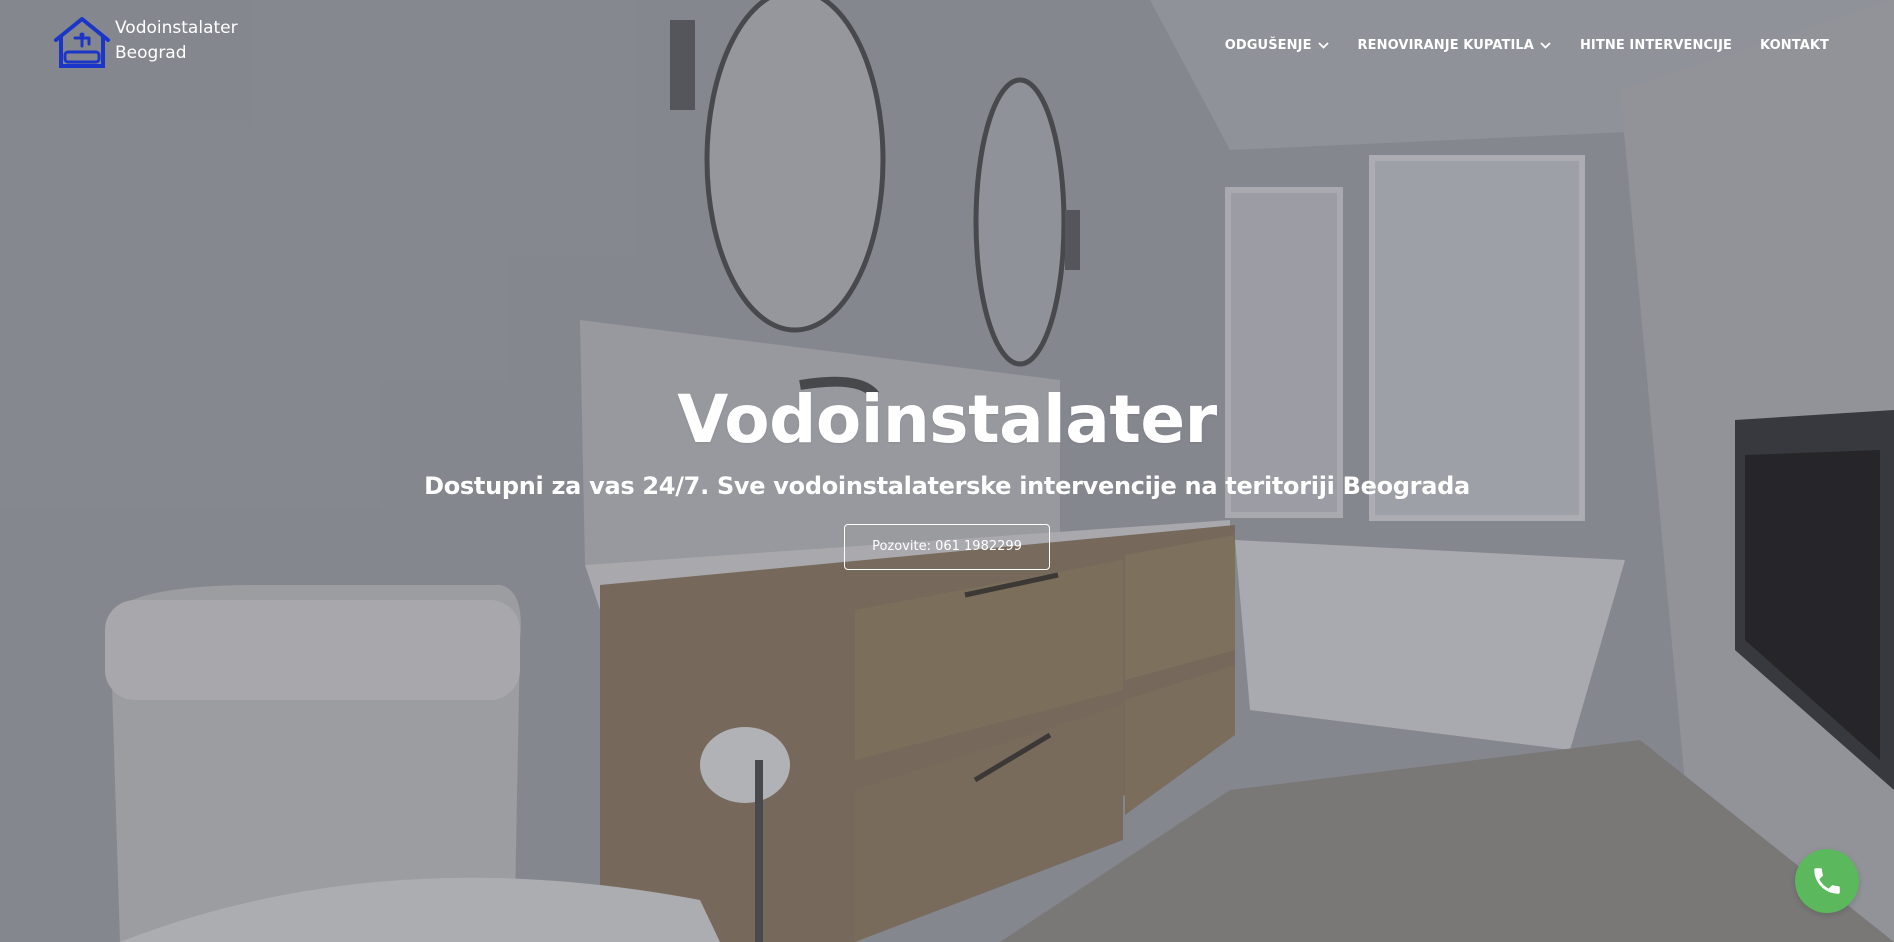 The image size is (1894, 942). I want to click on nav-item-kontakt: KONTAKT, so click(1794, 45).